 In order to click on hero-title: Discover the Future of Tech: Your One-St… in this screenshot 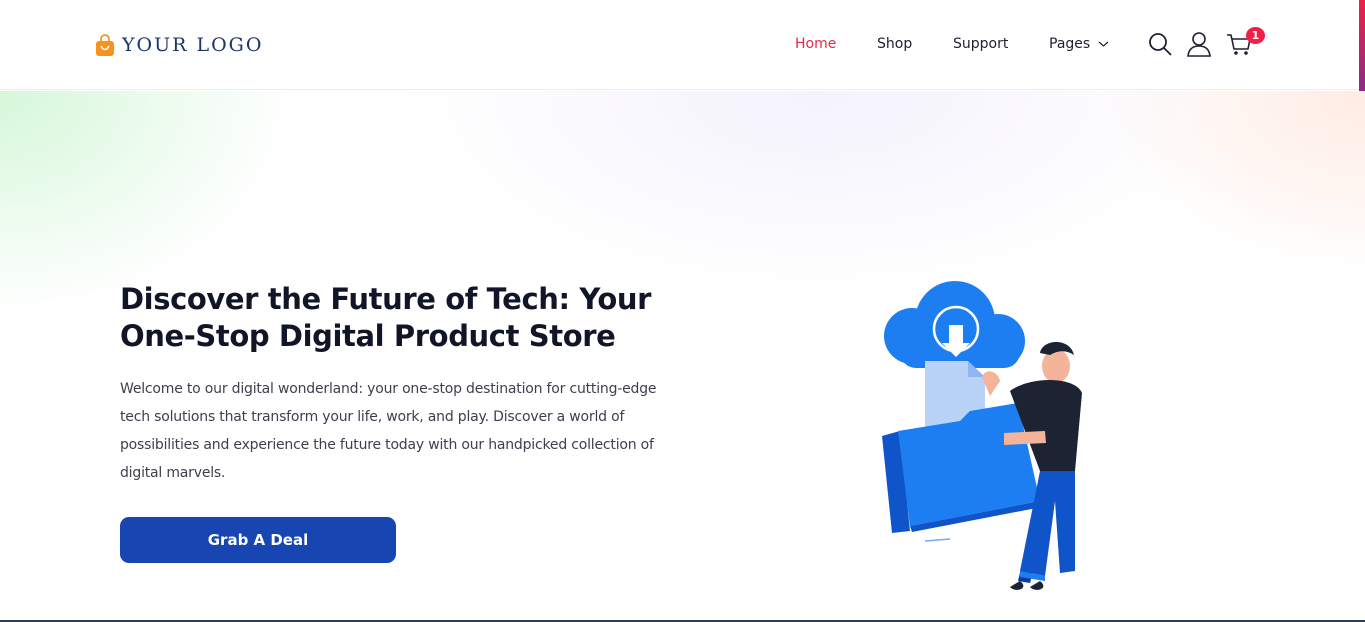, I will do `click(385, 317)`.